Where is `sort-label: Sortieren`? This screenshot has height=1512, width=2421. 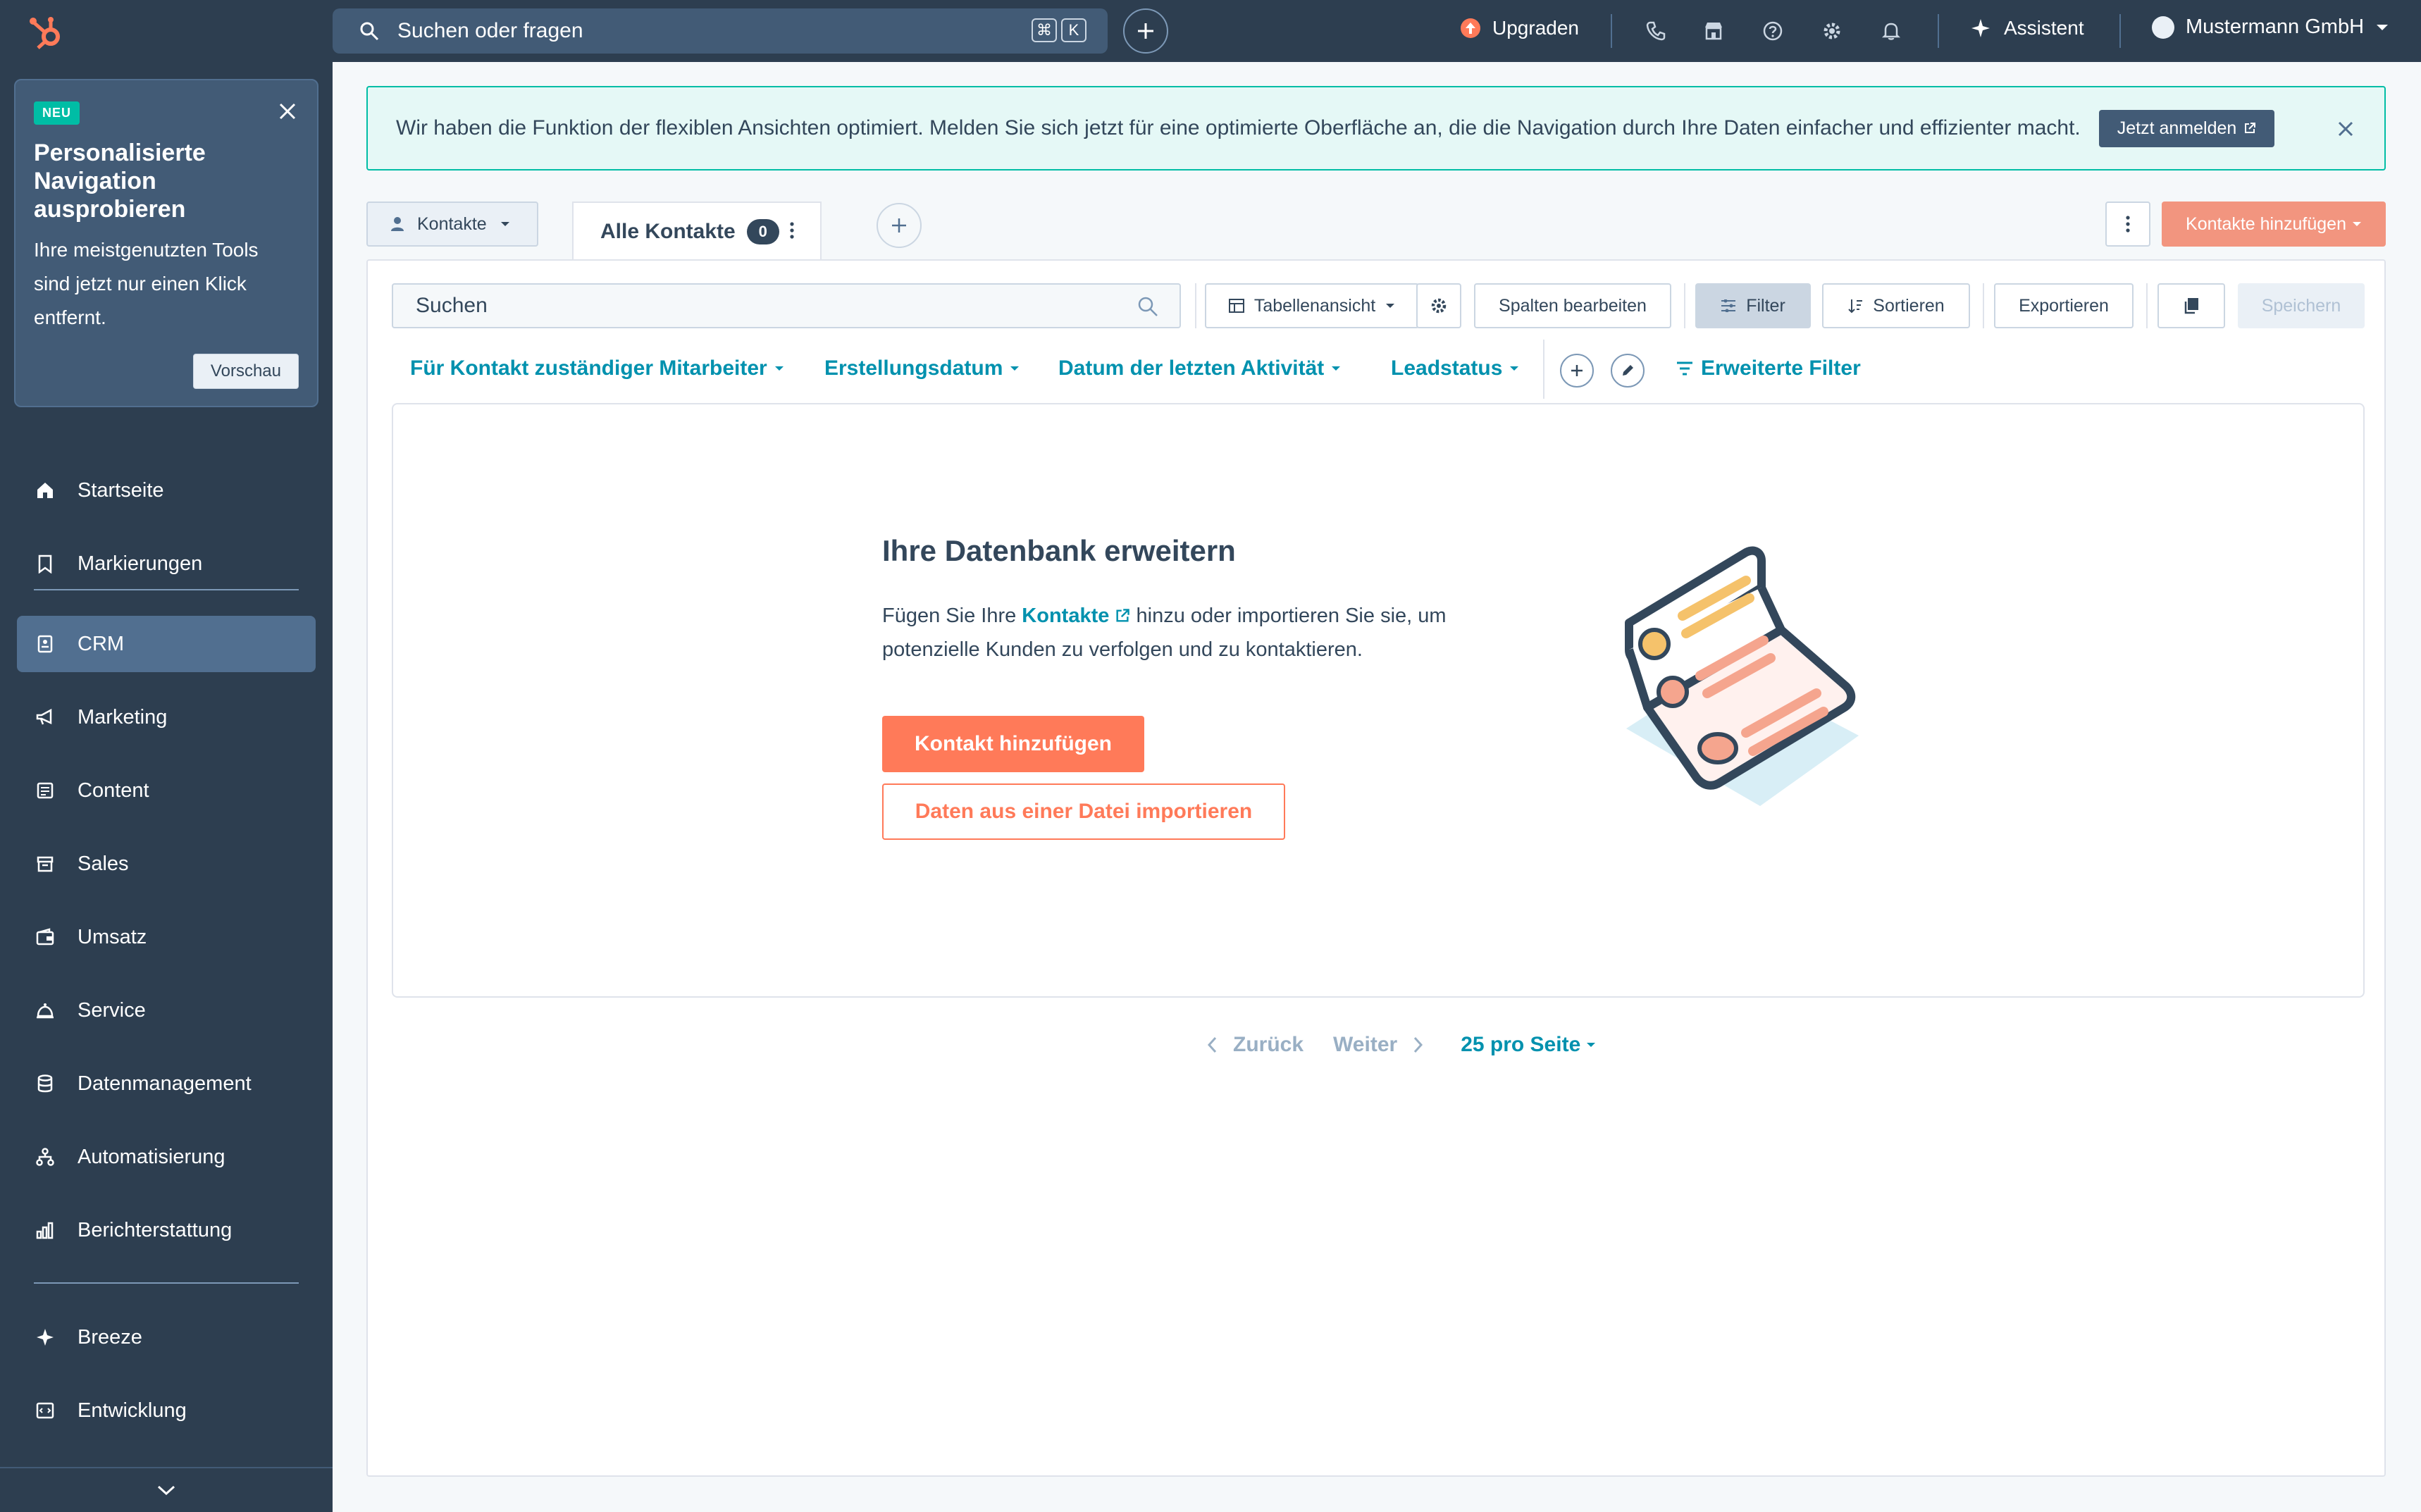
sort-label: Sortieren is located at coordinates (1909, 305).